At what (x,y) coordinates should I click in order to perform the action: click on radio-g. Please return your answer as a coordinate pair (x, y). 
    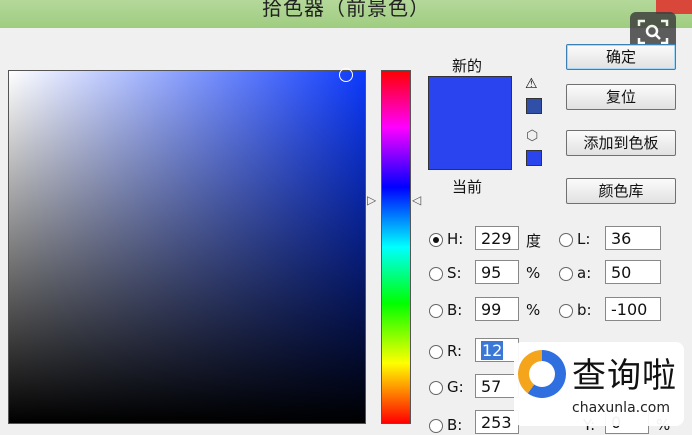
    Looking at the image, I should click on (436, 388).